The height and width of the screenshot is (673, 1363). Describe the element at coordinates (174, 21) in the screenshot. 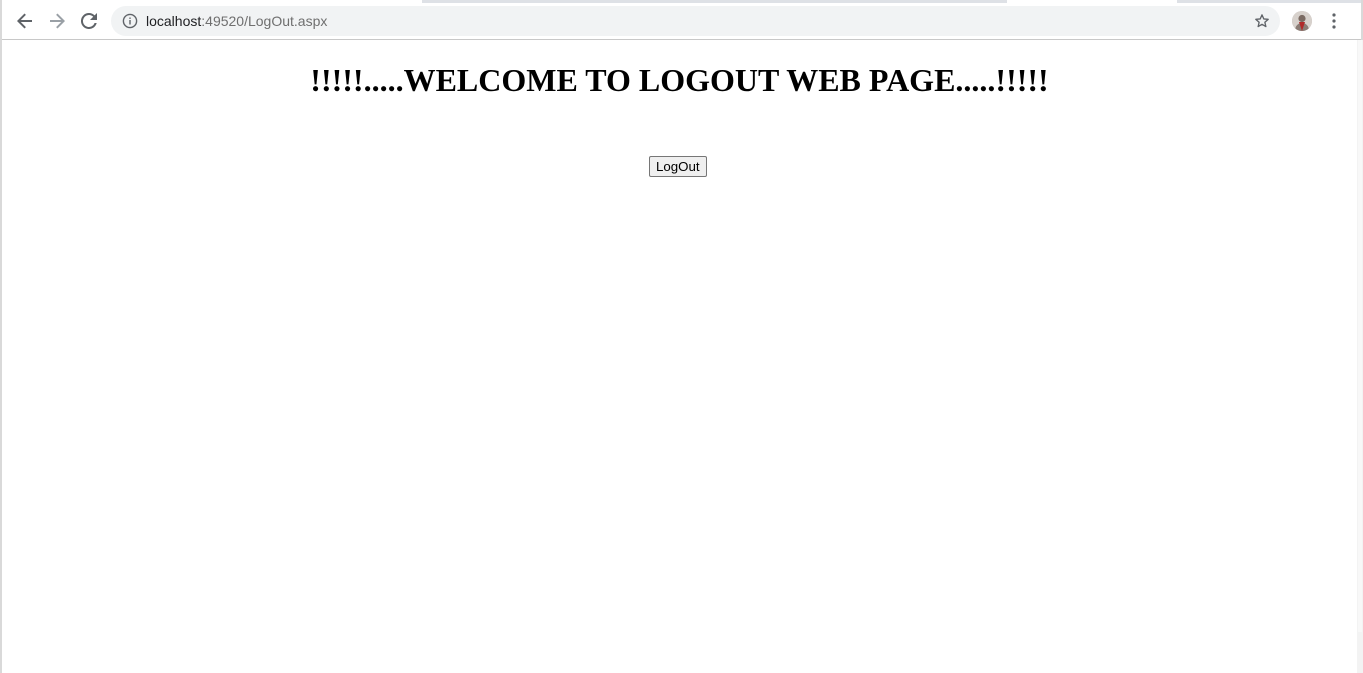

I see `url-host: localhost` at that location.